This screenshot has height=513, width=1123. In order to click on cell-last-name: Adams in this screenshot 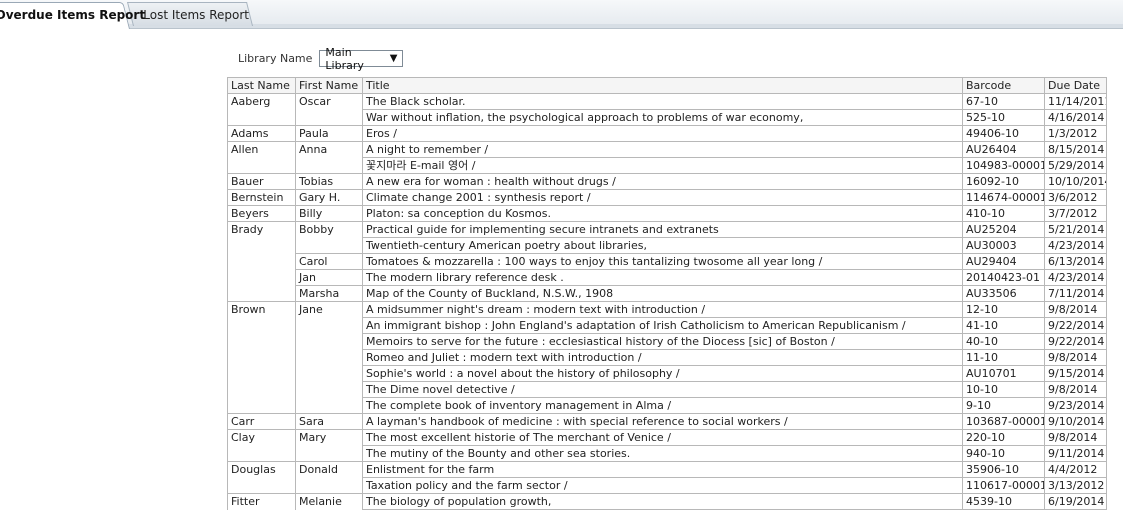, I will do `click(261, 133)`.